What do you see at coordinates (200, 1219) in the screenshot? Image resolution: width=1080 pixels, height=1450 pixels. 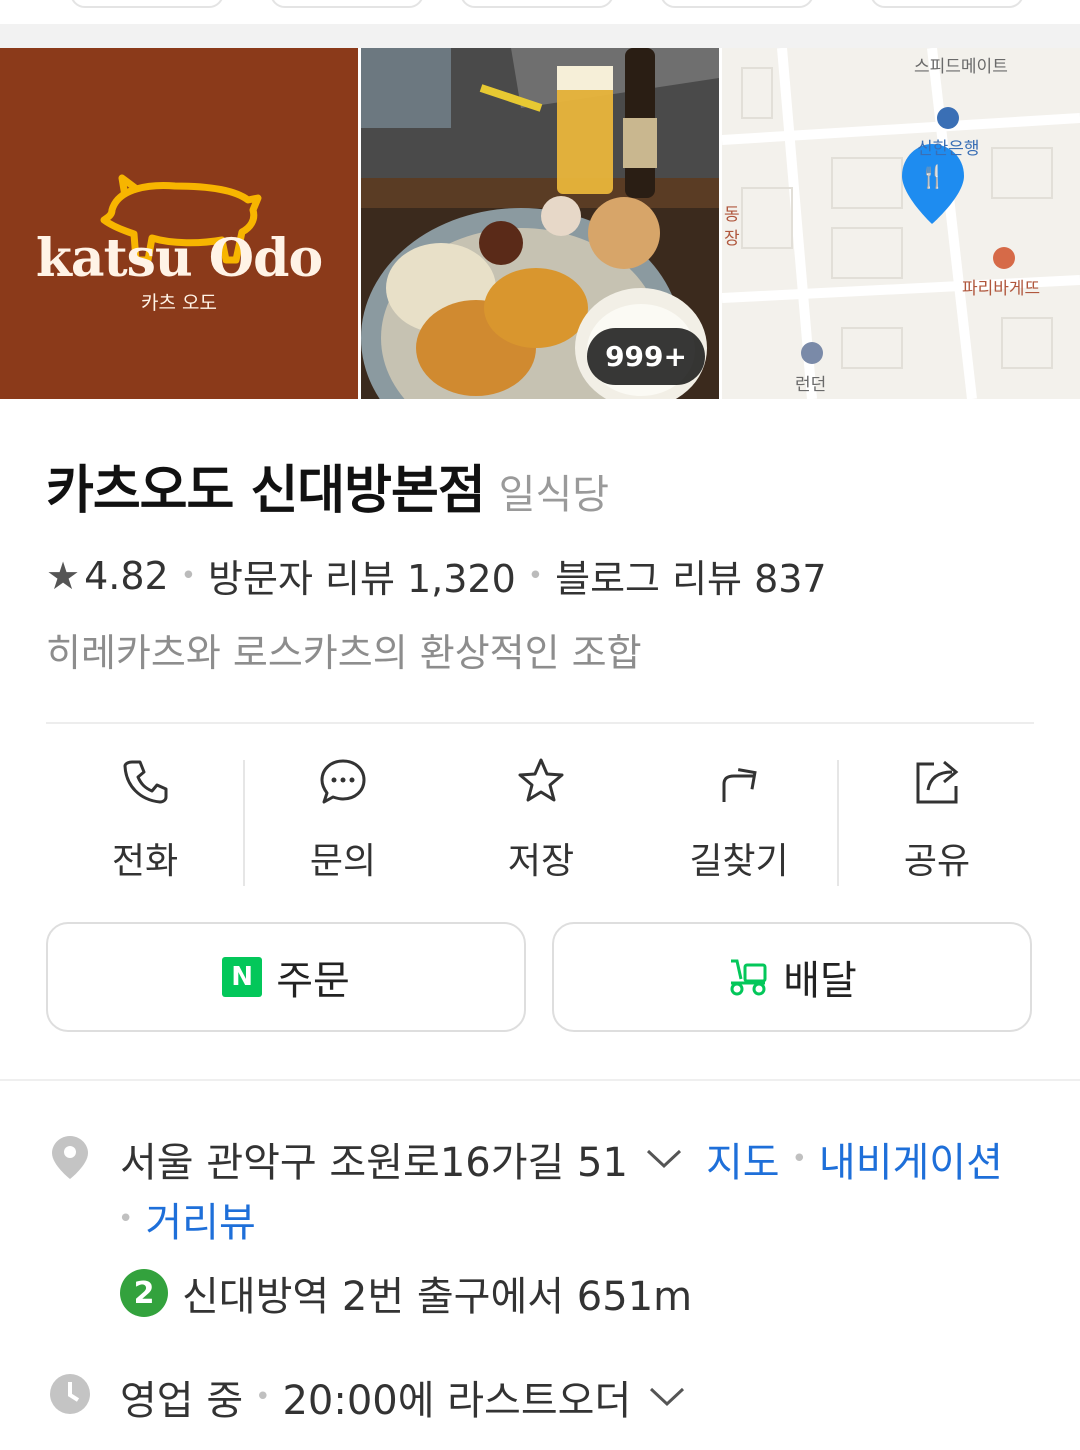 I see `street-view-link: 거리뷰` at bounding box center [200, 1219].